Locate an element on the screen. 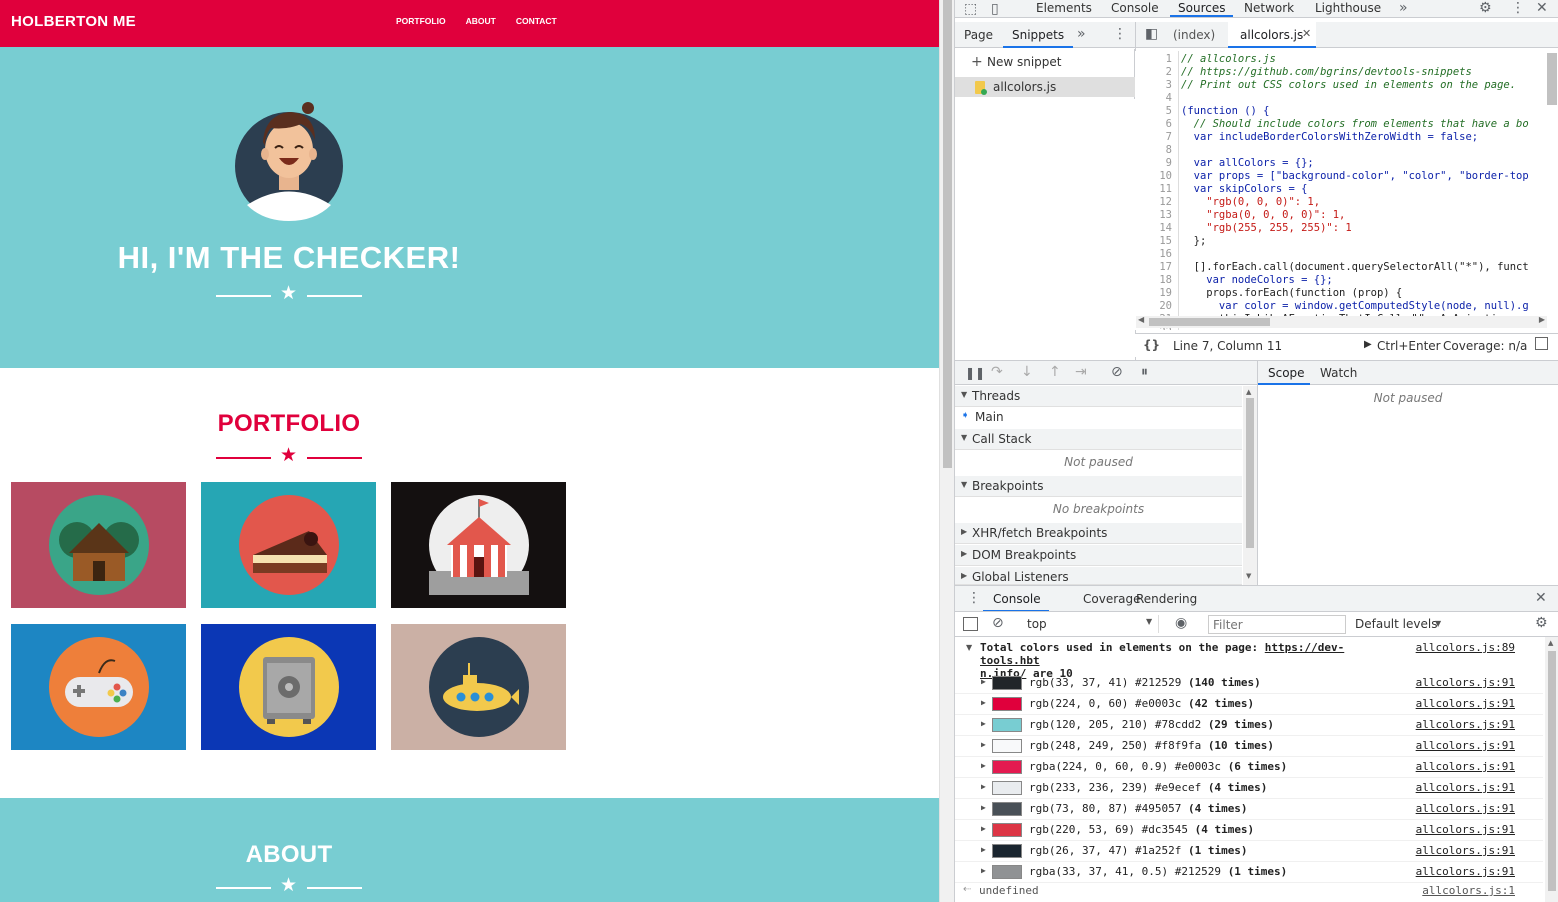 This screenshot has width=1558, height=902. deactivate-breakpoints-icon: ⊘ is located at coordinates (1117, 372).